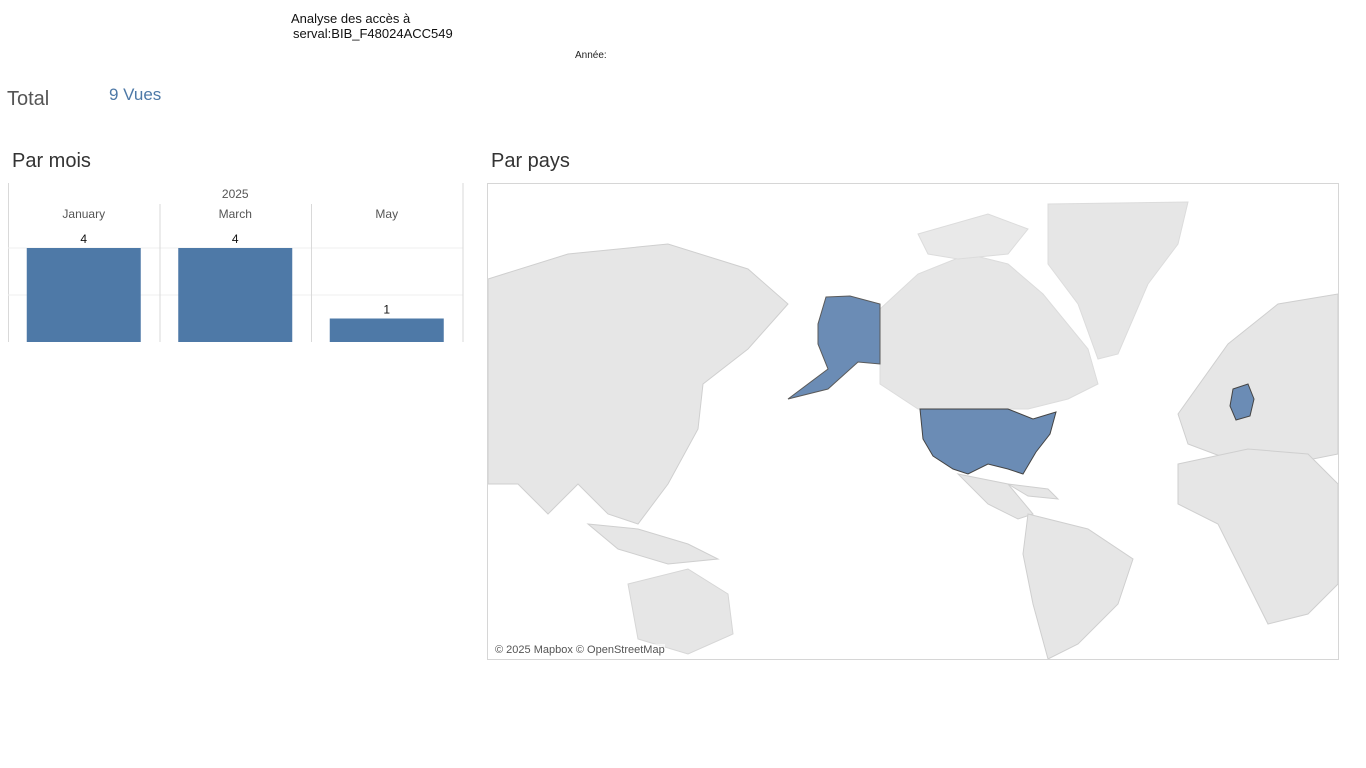  What do you see at coordinates (1242, 402) in the screenshot?
I see `map-country-germany` at bounding box center [1242, 402].